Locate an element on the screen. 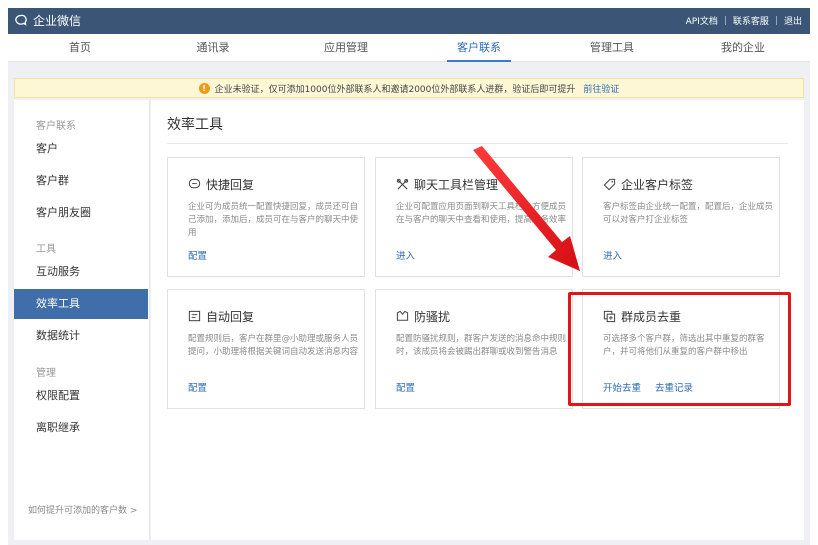 The height and width of the screenshot is (545, 818). auto-reply-icon is located at coordinates (194, 316).